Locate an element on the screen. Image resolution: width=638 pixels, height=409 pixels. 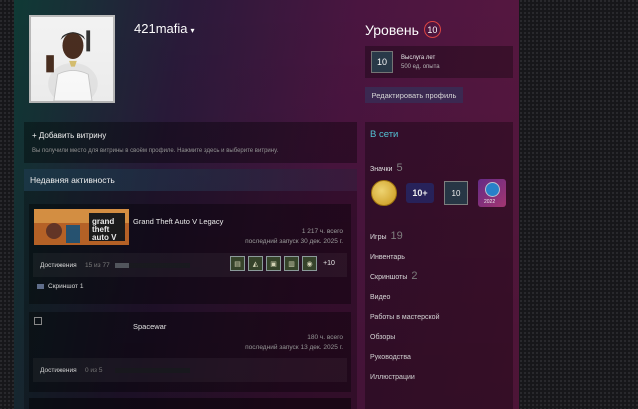
recent-activity-header: Недавняя активность is located at coordinates (190, 180).